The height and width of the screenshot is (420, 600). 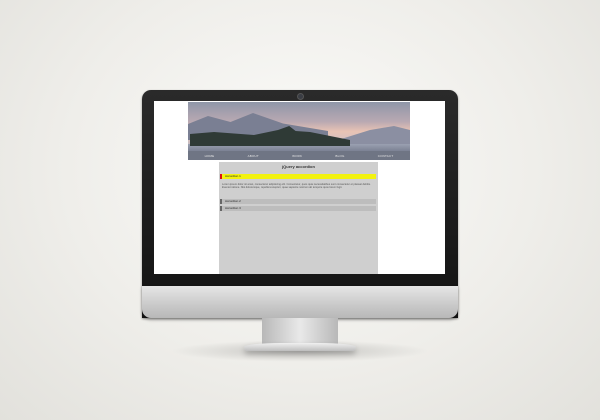 I want to click on panel-title: jQuery accordion, so click(x=298, y=166).